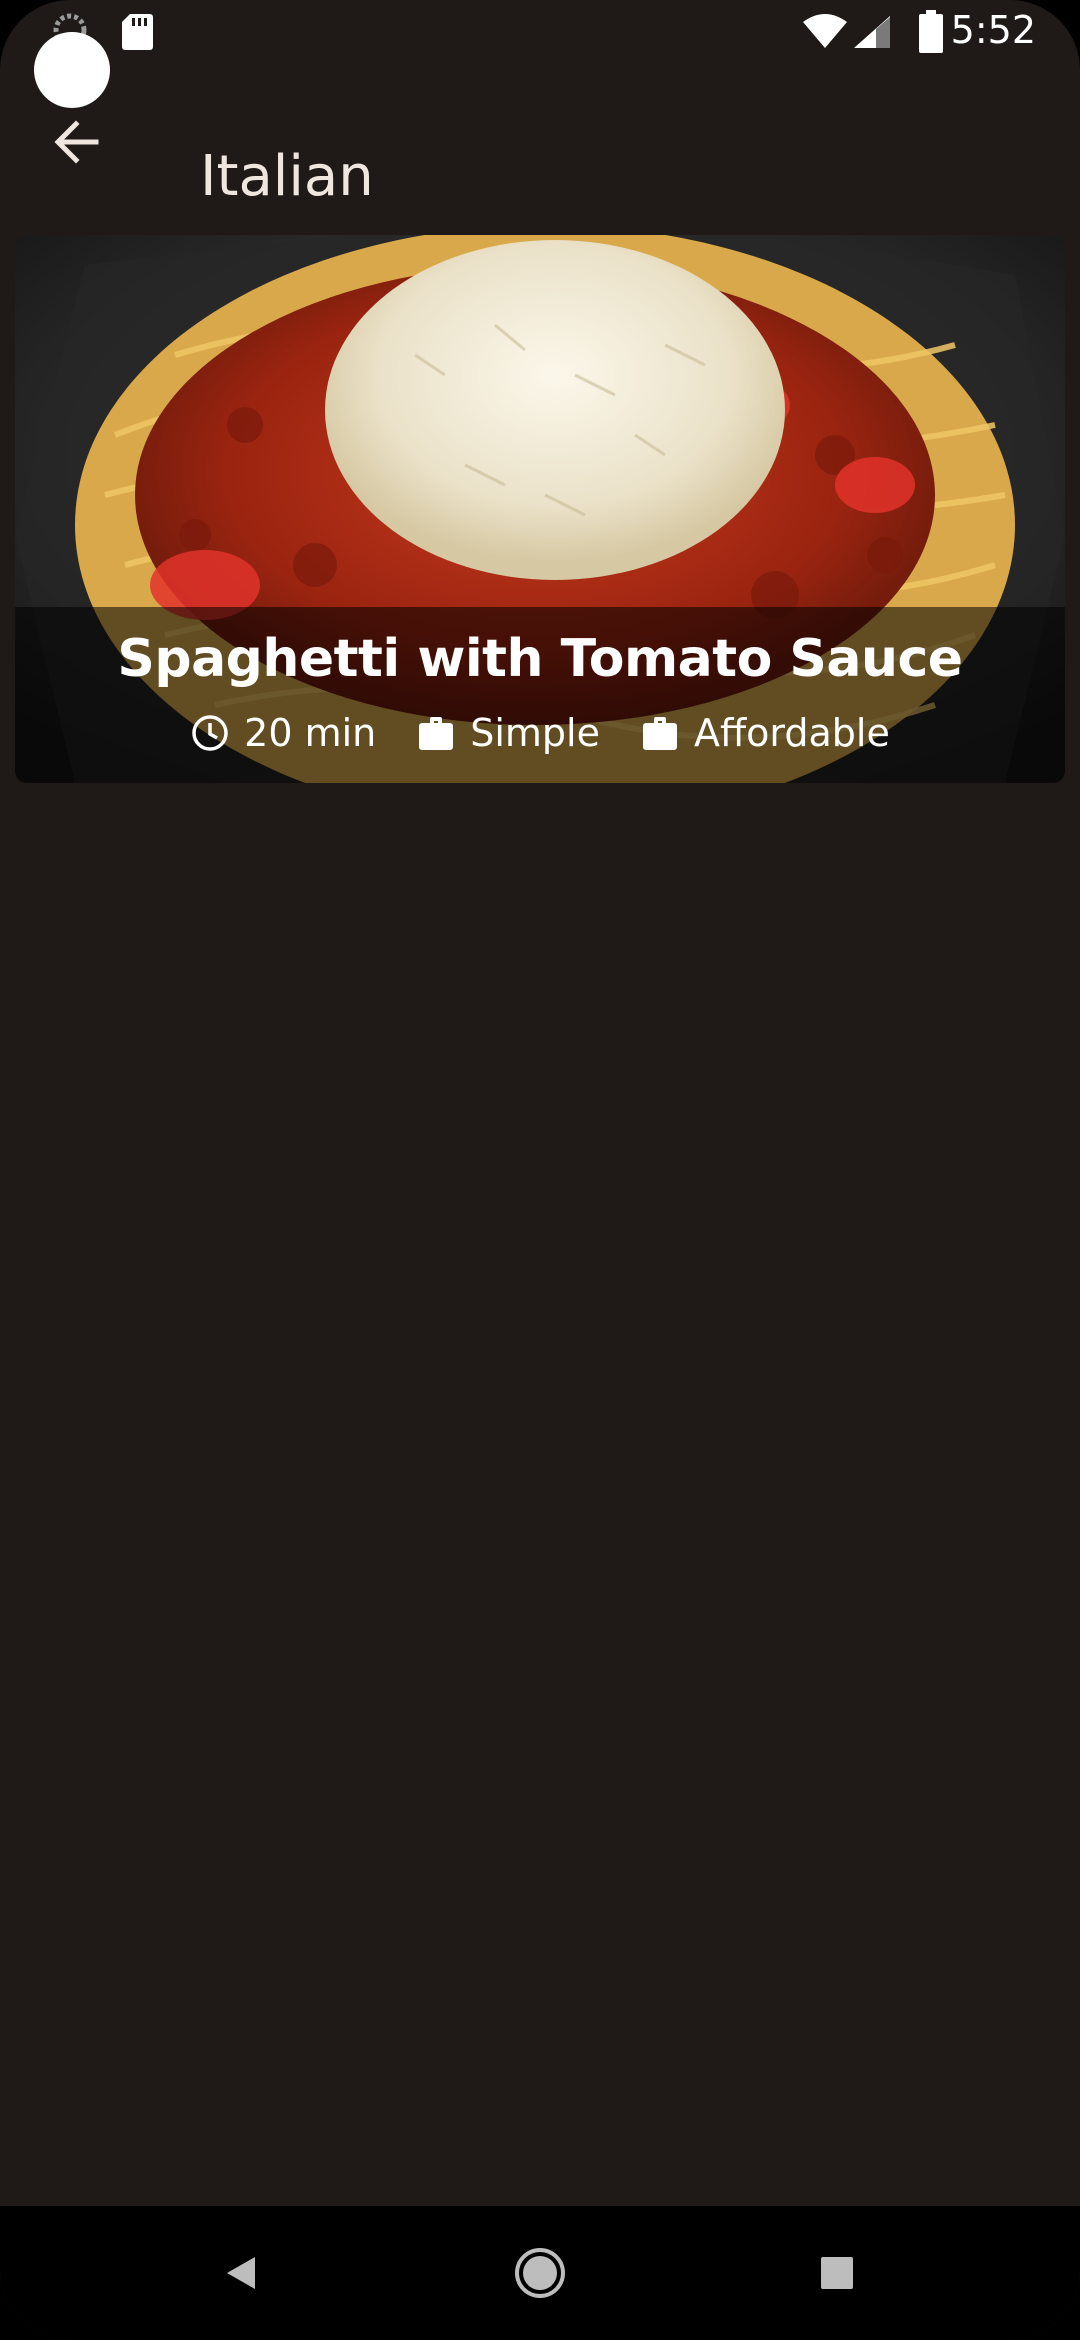 Image resolution: width=1080 pixels, height=2340 pixels. I want to click on signal-icon, so click(872, 34).